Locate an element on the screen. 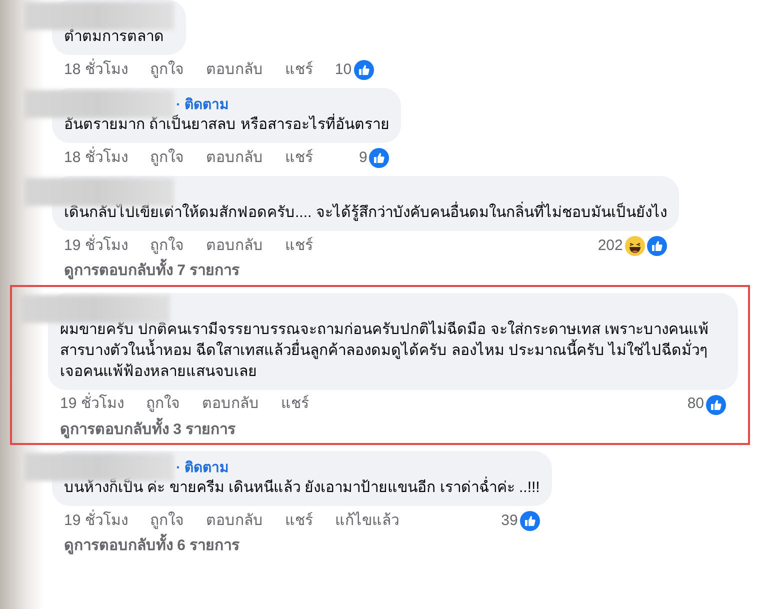  reaction-count: 80 is located at coordinates (695, 404).